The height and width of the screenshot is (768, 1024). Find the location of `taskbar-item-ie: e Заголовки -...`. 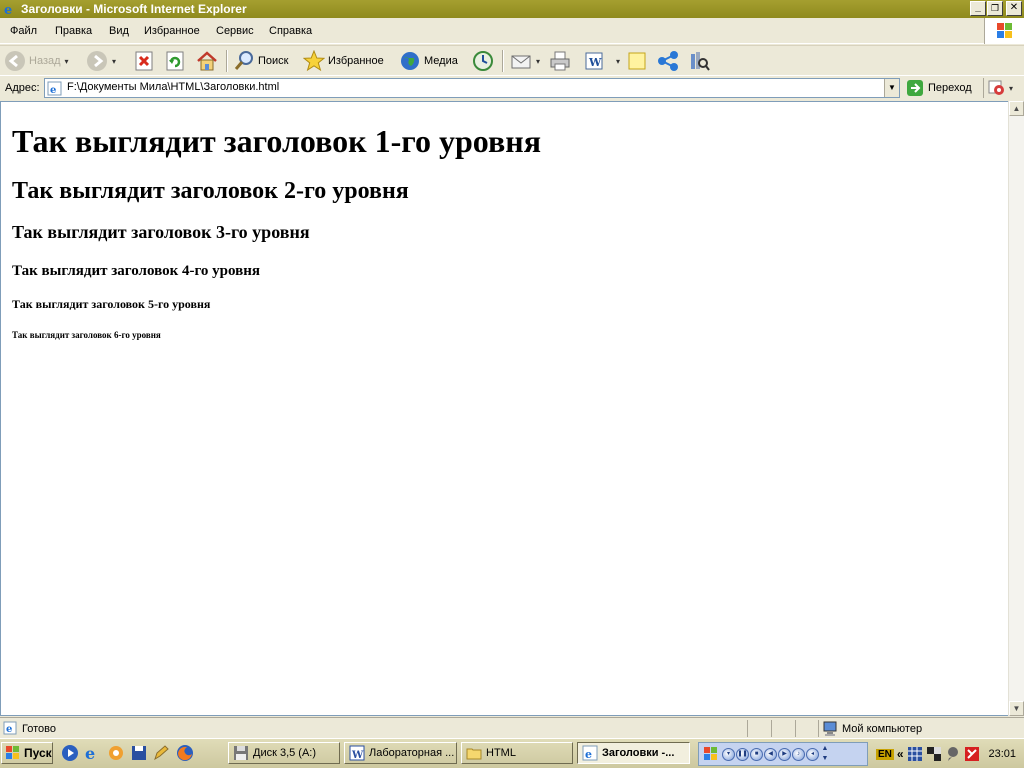

taskbar-item-ie: e Заголовки -... is located at coordinates (633, 753).